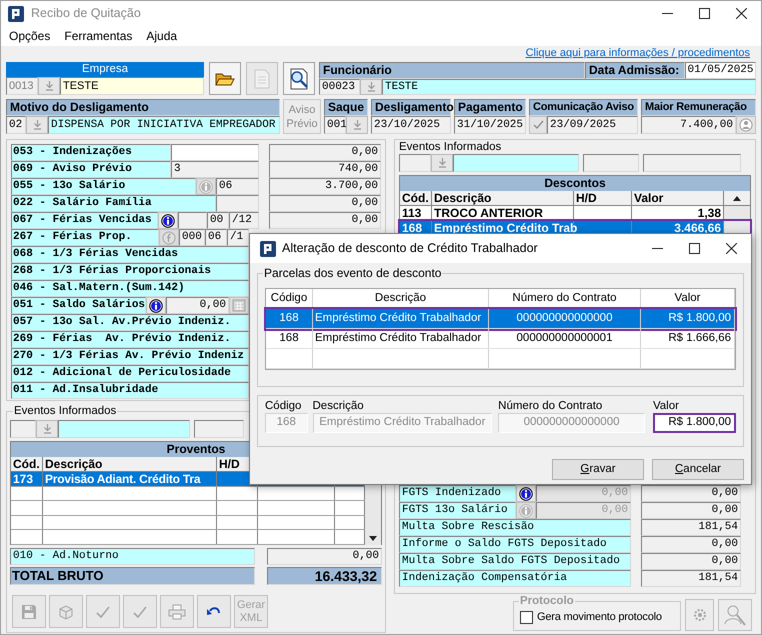 This screenshot has height=635, width=762. I want to click on event-label: 057 - 13o Sal. Av.Prévio Indeniz., so click(130, 322).